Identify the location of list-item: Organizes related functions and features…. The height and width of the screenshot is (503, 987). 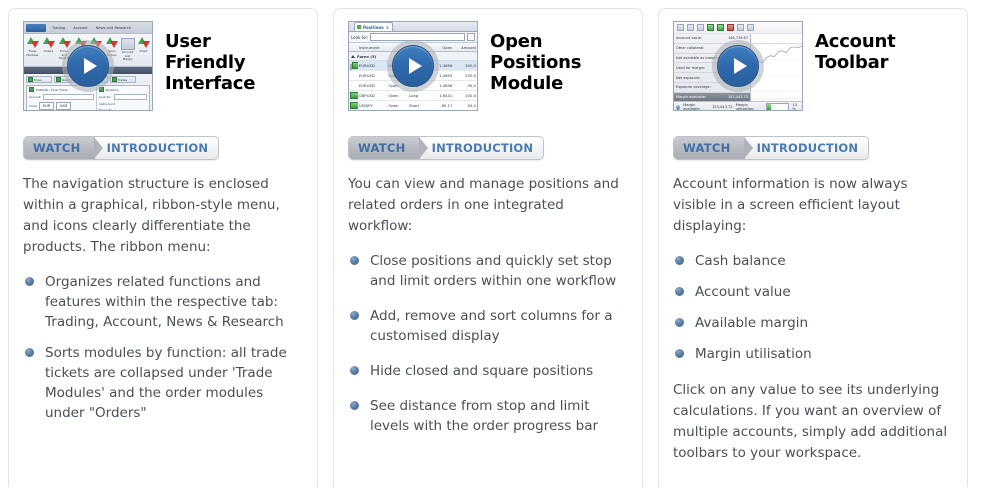
(163, 302).